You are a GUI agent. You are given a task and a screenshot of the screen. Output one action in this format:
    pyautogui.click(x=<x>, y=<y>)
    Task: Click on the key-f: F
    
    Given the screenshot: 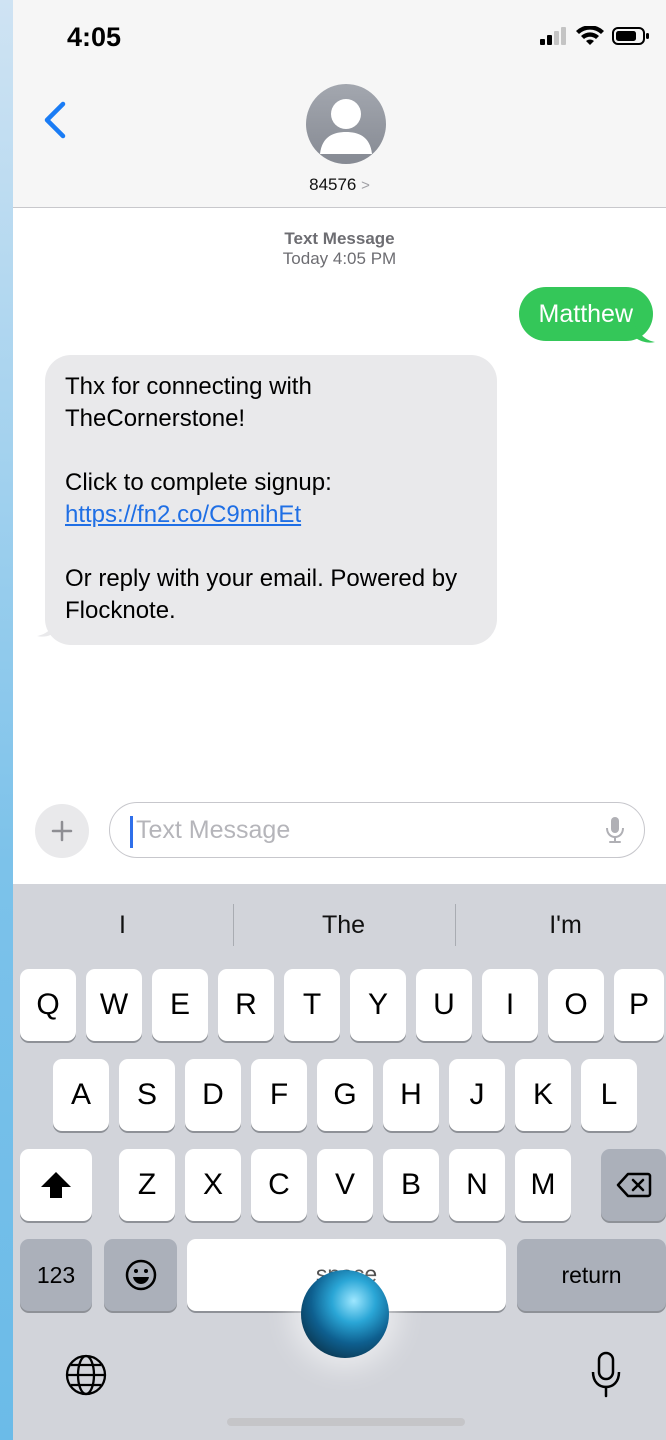 What is the action you would take?
    pyautogui.click(x=279, y=1095)
    